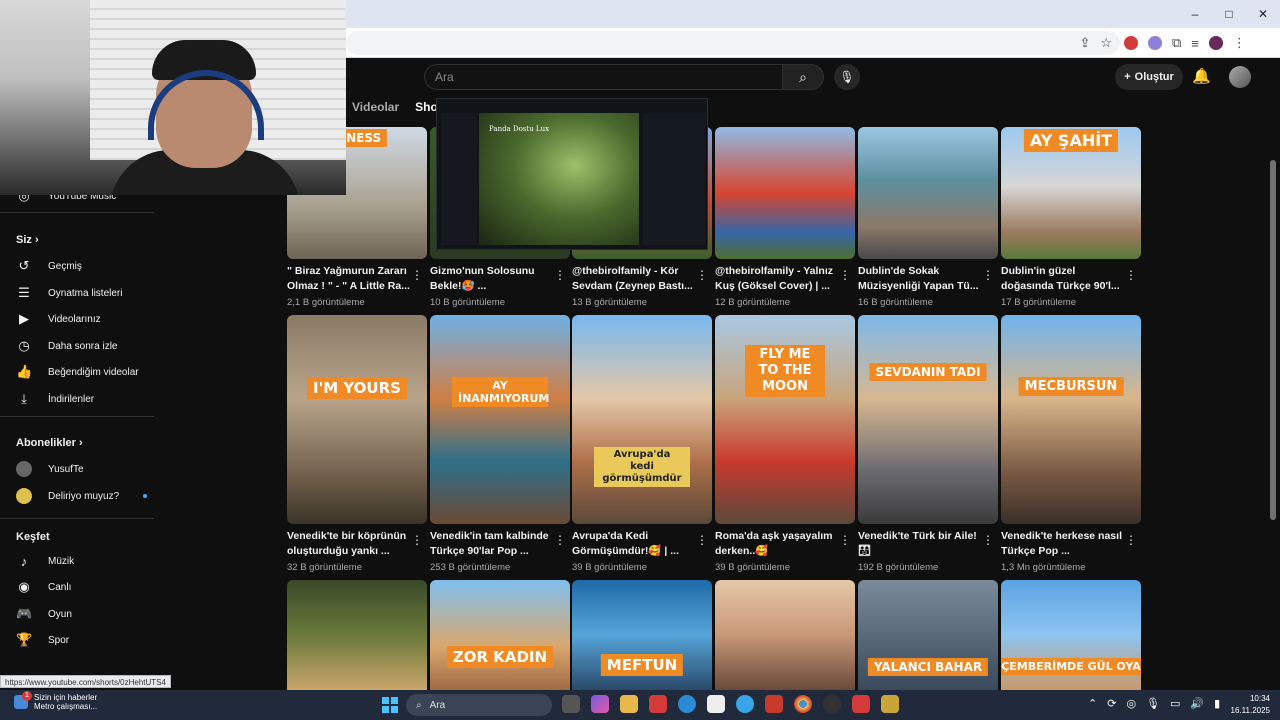  Describe the element at coordinates (785, 419) in the screenshot. I see `video-thumbnail: FLY ME TO THE MOON` at that location.